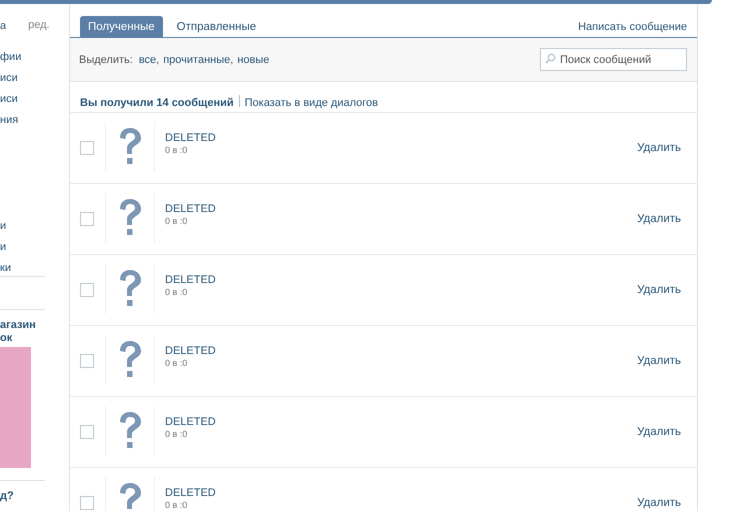 The width and height of the screenshot is (745, 511). Describe the element at coordinates (216, 26) in the screenshot. I see `tab: Отправленные` at that location.